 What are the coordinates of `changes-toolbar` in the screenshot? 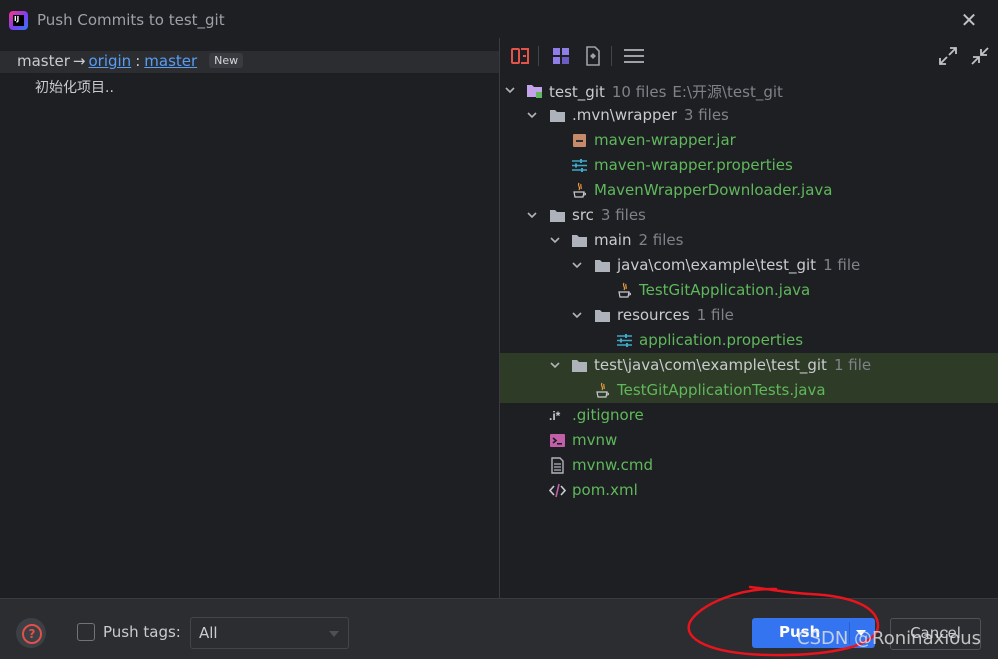 It's located at (749, 56).